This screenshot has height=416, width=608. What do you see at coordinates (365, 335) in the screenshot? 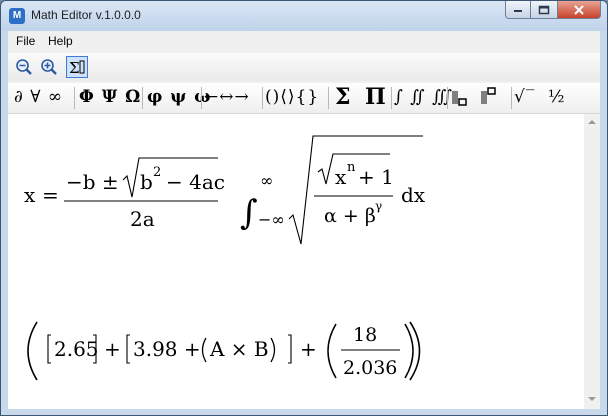
I see `eq3-numerator: 18` at bounding box center [365, 335].